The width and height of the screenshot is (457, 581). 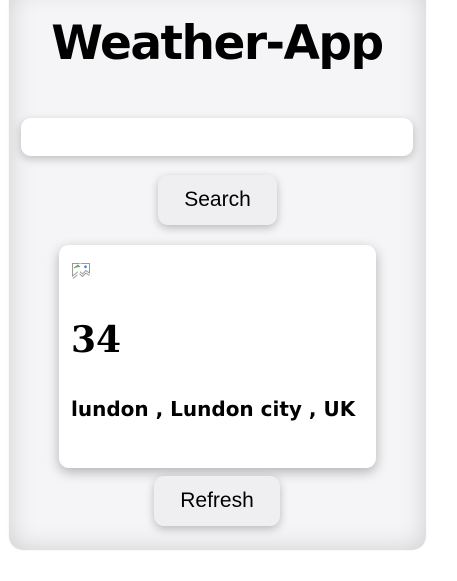 What do you see at coordinates (81, 271) in the screenshot?
I see `broken-image-icon` at bounding box center [81, 271].